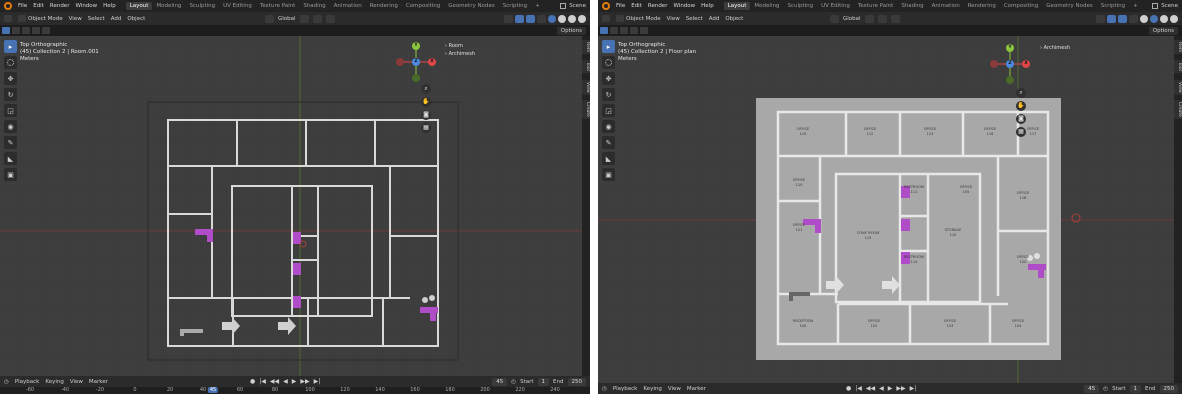  I want to click on blender-logo-icon, so click(606, 6).